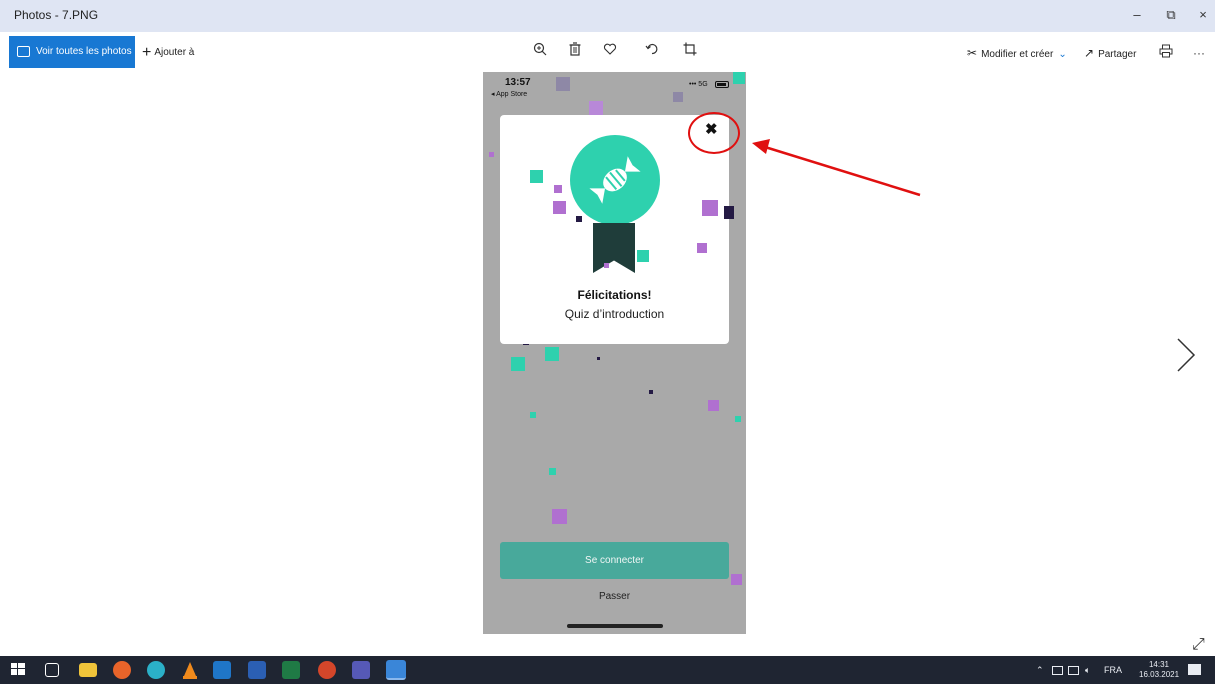 The height and width of the screenshot is (684, 1215). I want to click on login-button: Se connecter, so click(614, 560).